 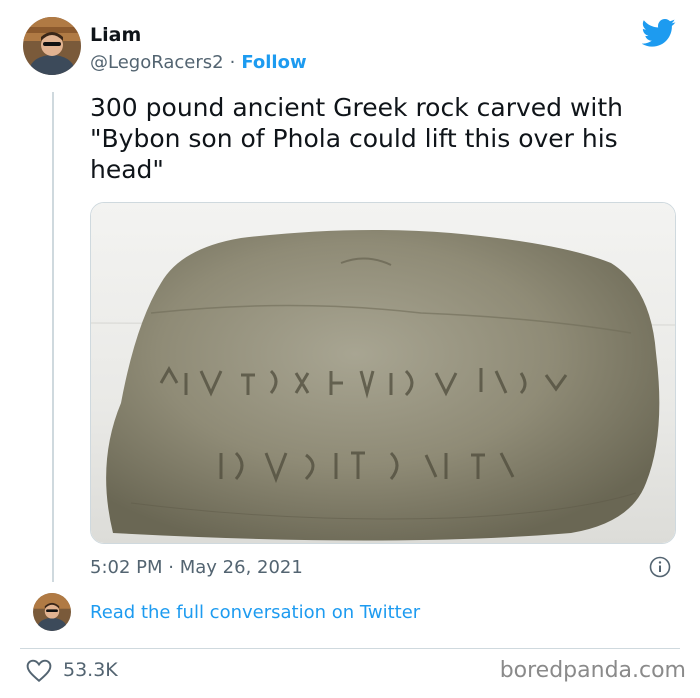 I want to click on heart-icon, so click(x=39, y=671).